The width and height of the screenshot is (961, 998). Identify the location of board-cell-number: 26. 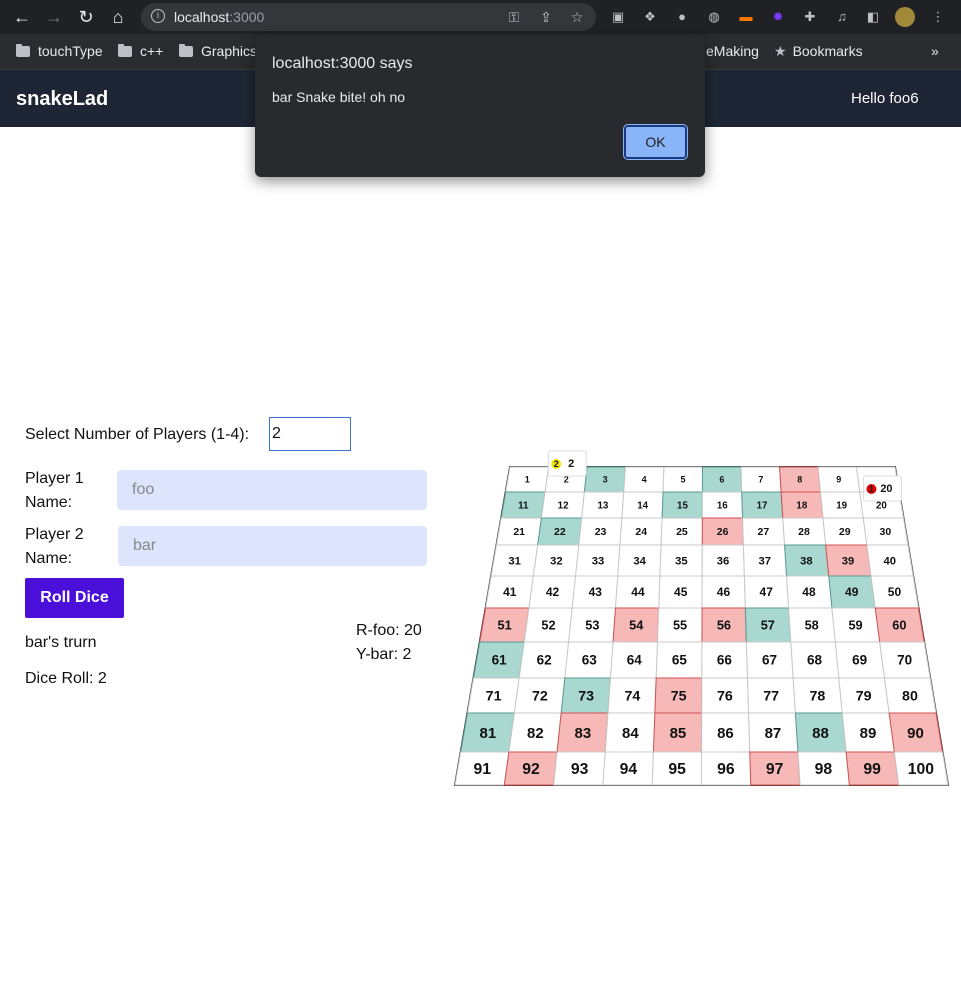
(723, 532).